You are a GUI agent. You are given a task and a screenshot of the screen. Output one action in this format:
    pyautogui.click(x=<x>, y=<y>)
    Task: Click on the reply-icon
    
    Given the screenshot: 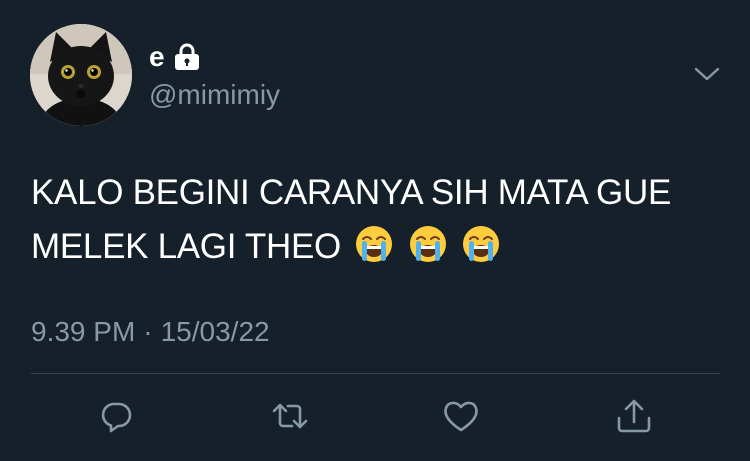 What is the action you would take?
    pyautogui.click(x=116, y=417)
    